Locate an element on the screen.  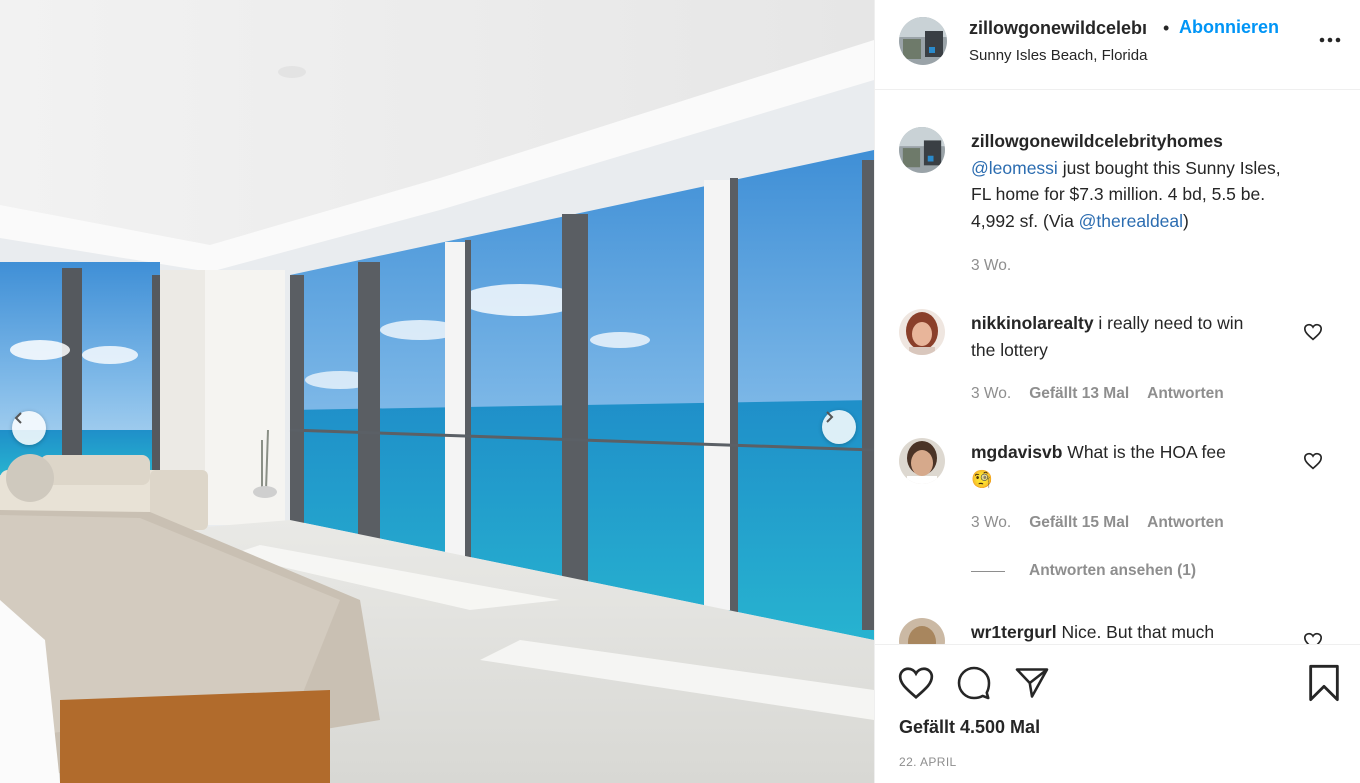
comment-meta: 3 Wo. Gefällt 15 Mal Antworten is located at coordinates (1097, 523).